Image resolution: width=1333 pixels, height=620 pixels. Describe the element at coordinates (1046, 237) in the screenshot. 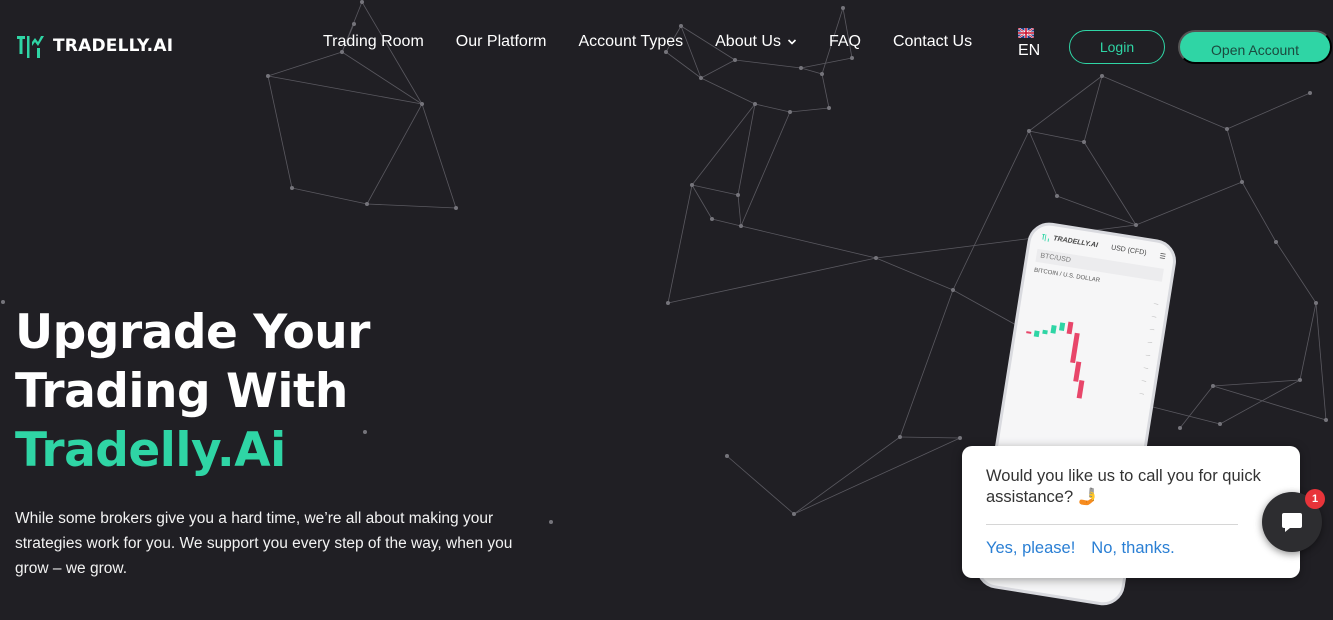

I see `phone-logo-icon` at that location.